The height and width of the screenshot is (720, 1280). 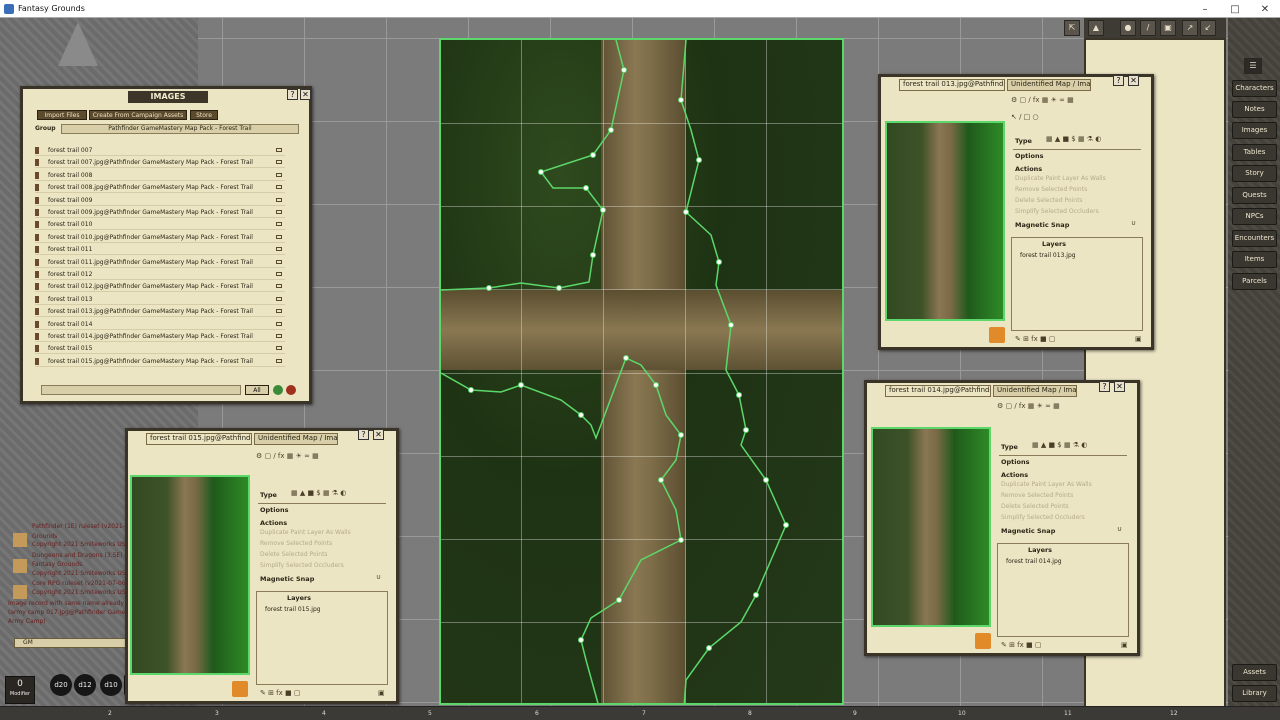 I want to click on expand-icon: ↗, so click(x=1190, y=28).